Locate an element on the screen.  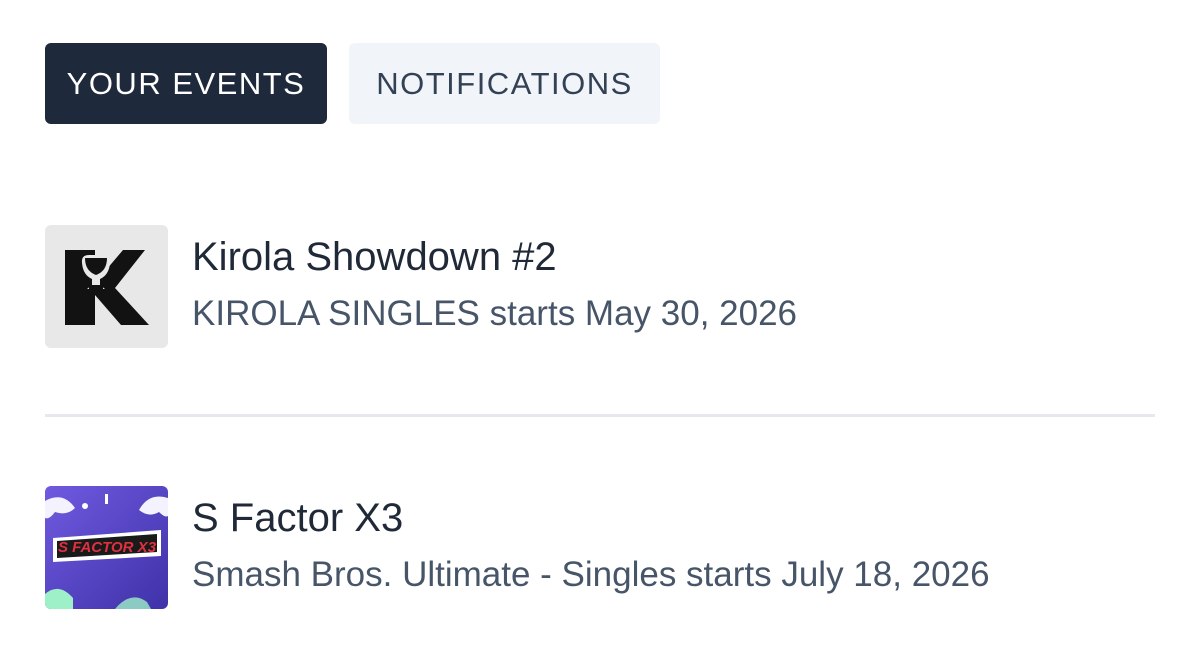
tab-your-events: YOUR EVENTS is located at coordinates (186, 83).